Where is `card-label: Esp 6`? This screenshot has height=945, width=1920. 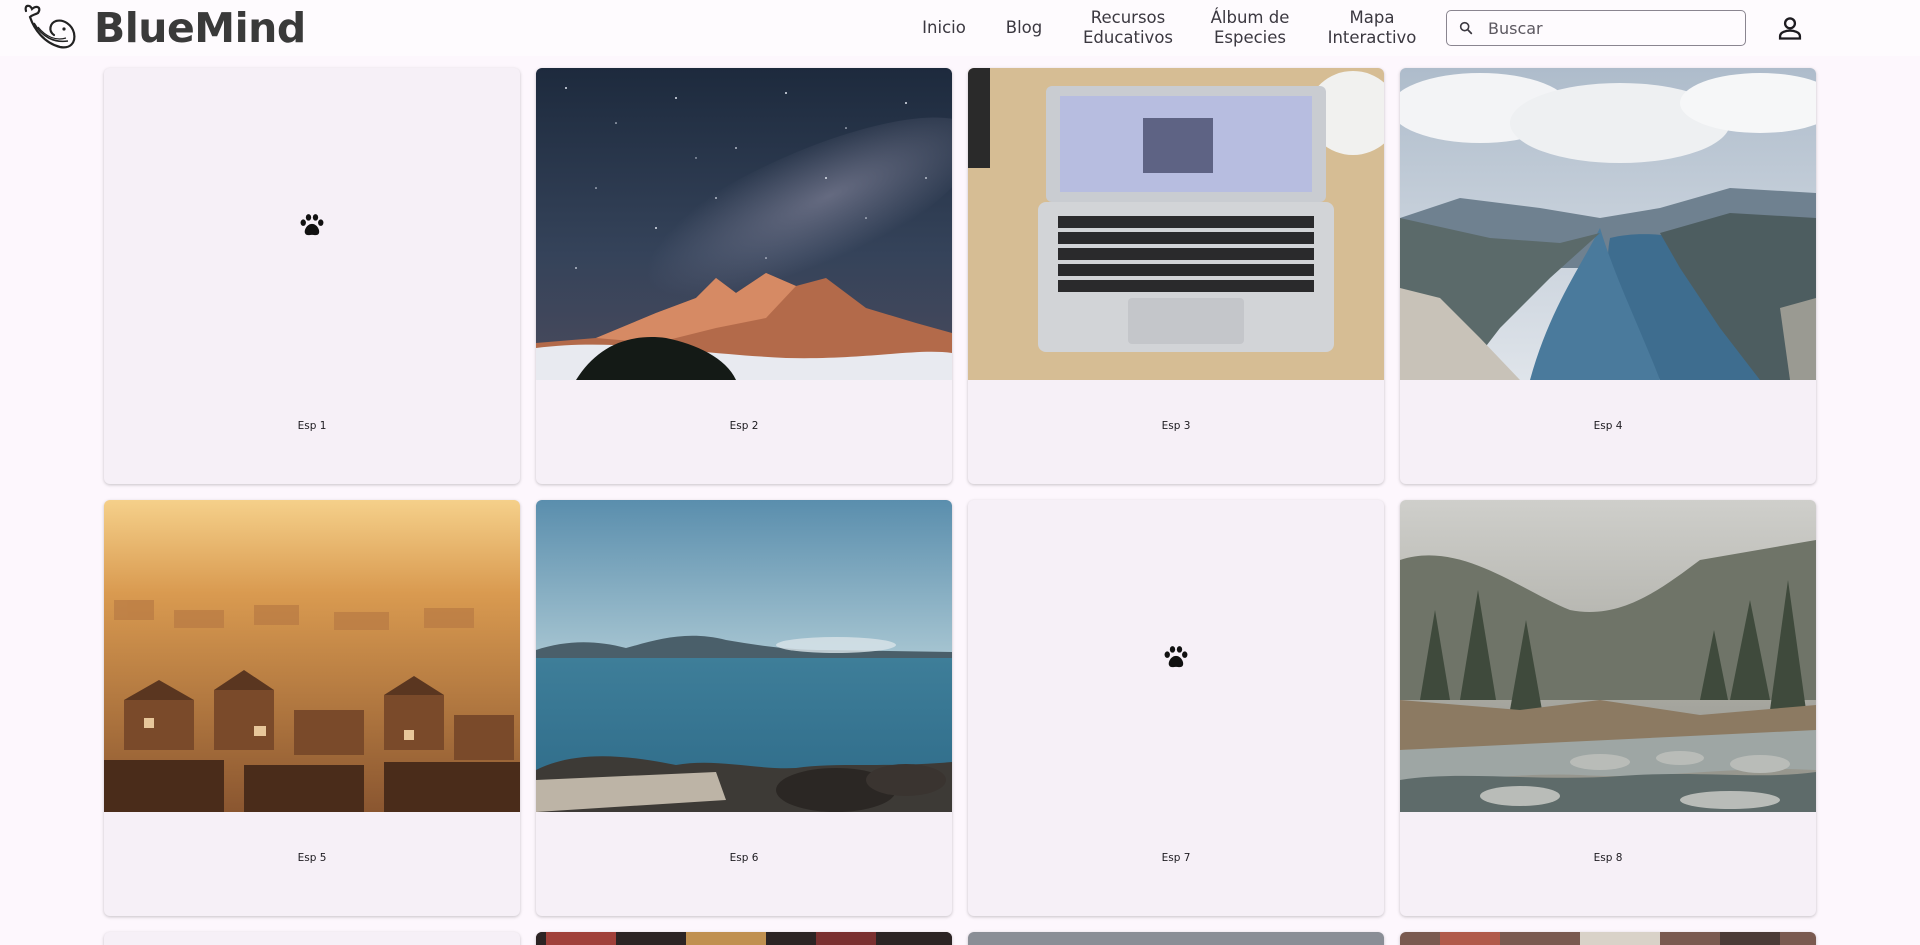 card-label: Esp 6 is located at coordinates (744, 858).